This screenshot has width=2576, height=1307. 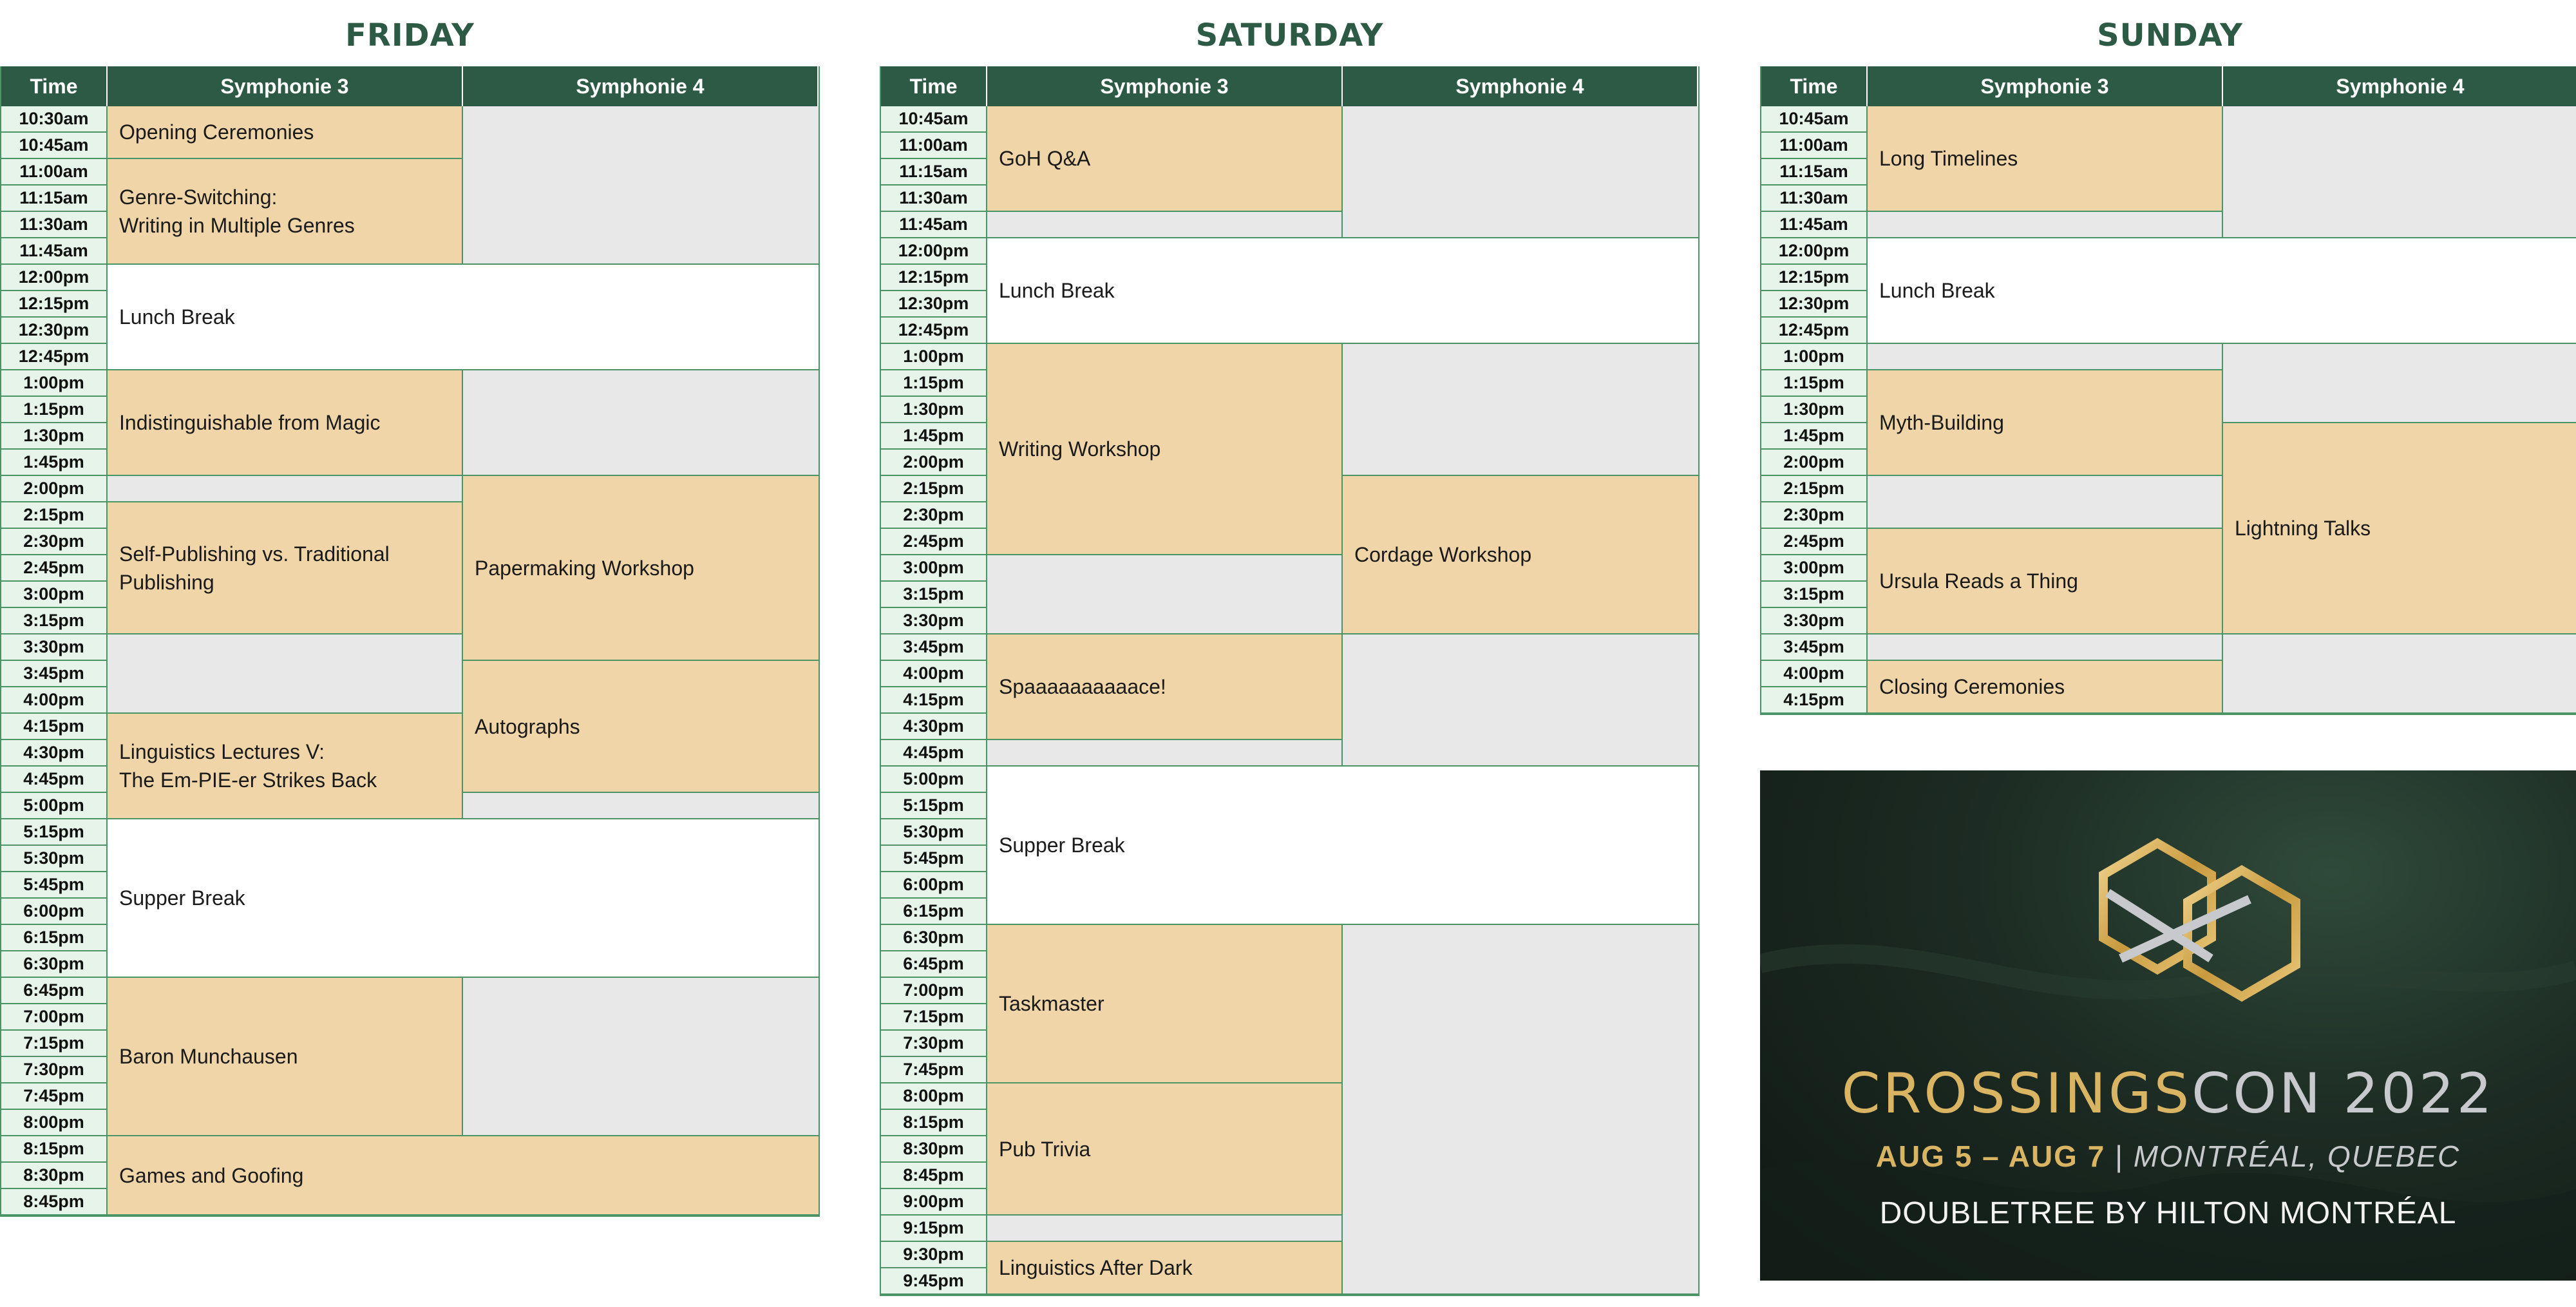 I want to click on session-block: Taskmaster, so click(x=1165, y=1004).